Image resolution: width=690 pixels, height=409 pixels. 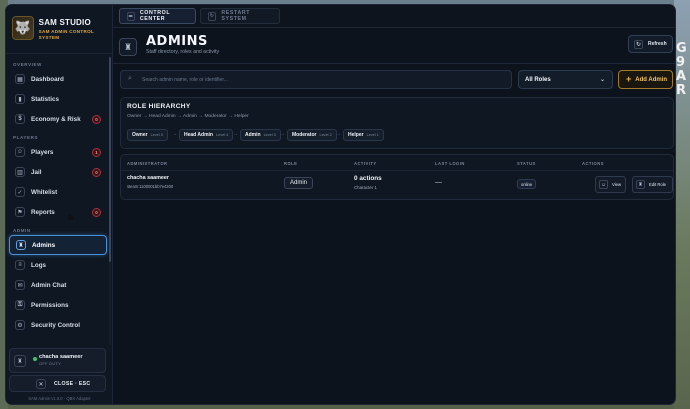 What do you see at coordinates (21, 245) in the screenshot?
I see `admin-icon: ♜` at bounding box center [21, 245].